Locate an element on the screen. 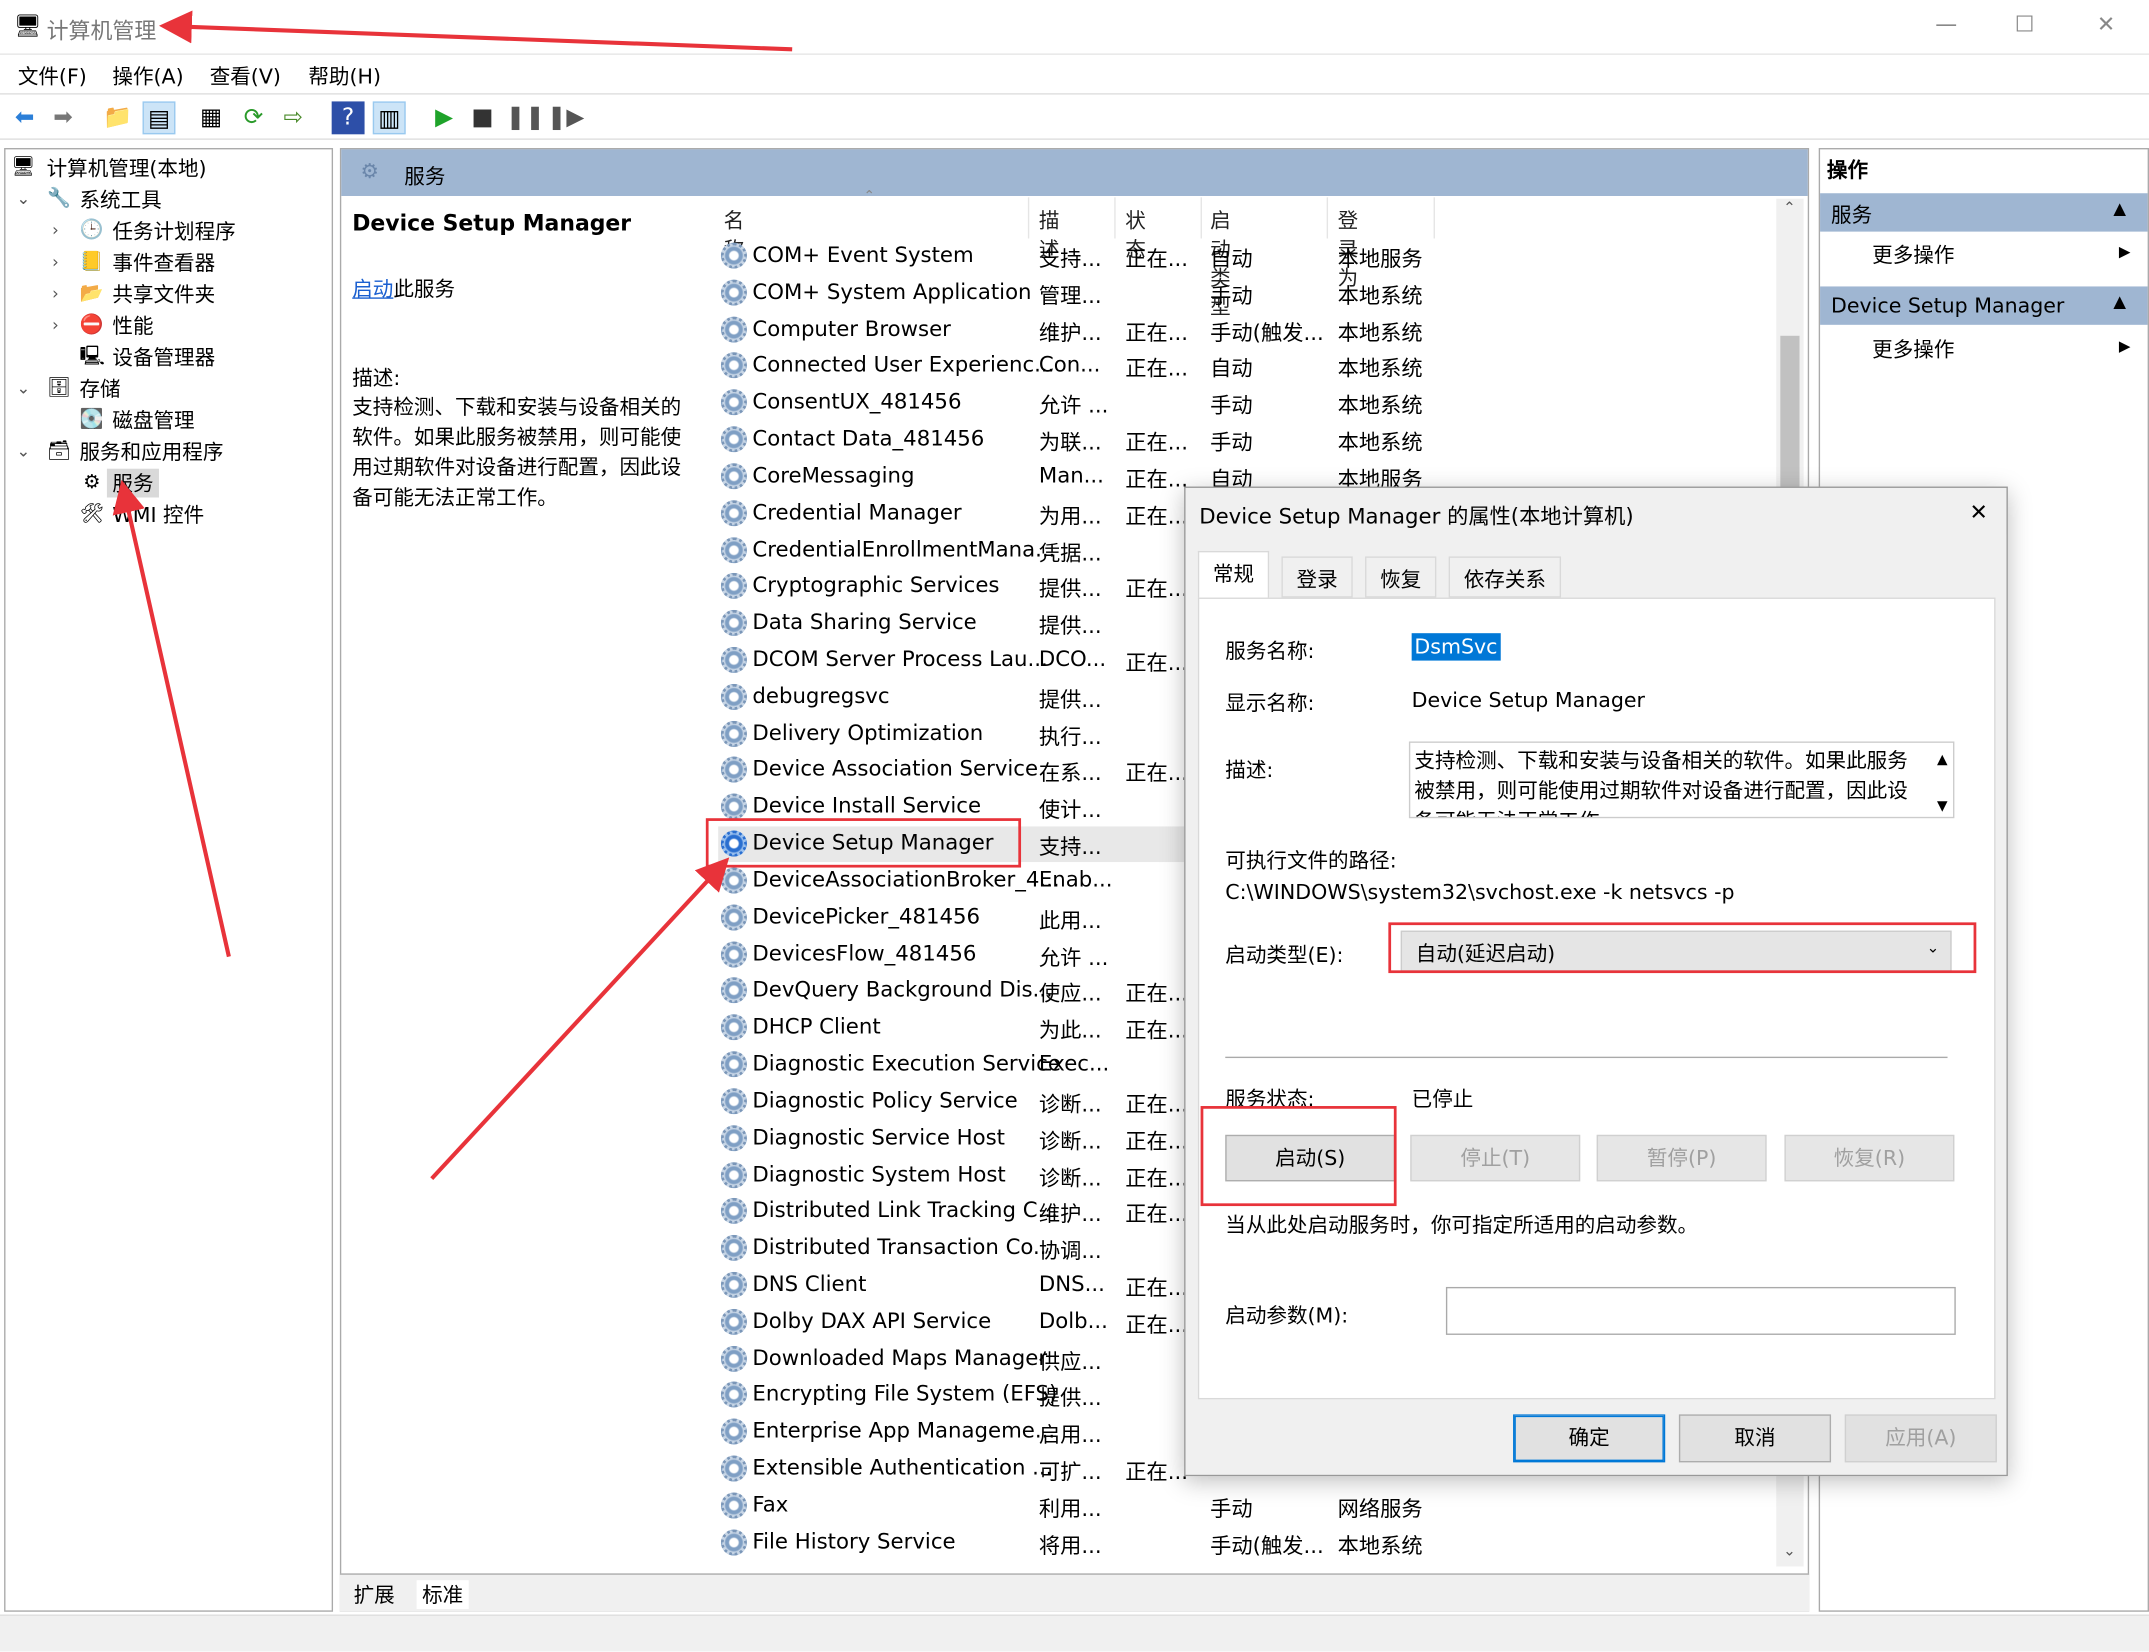 The image size is (2149, 1652). arrow-to-title is located at coordinates (475, 31).